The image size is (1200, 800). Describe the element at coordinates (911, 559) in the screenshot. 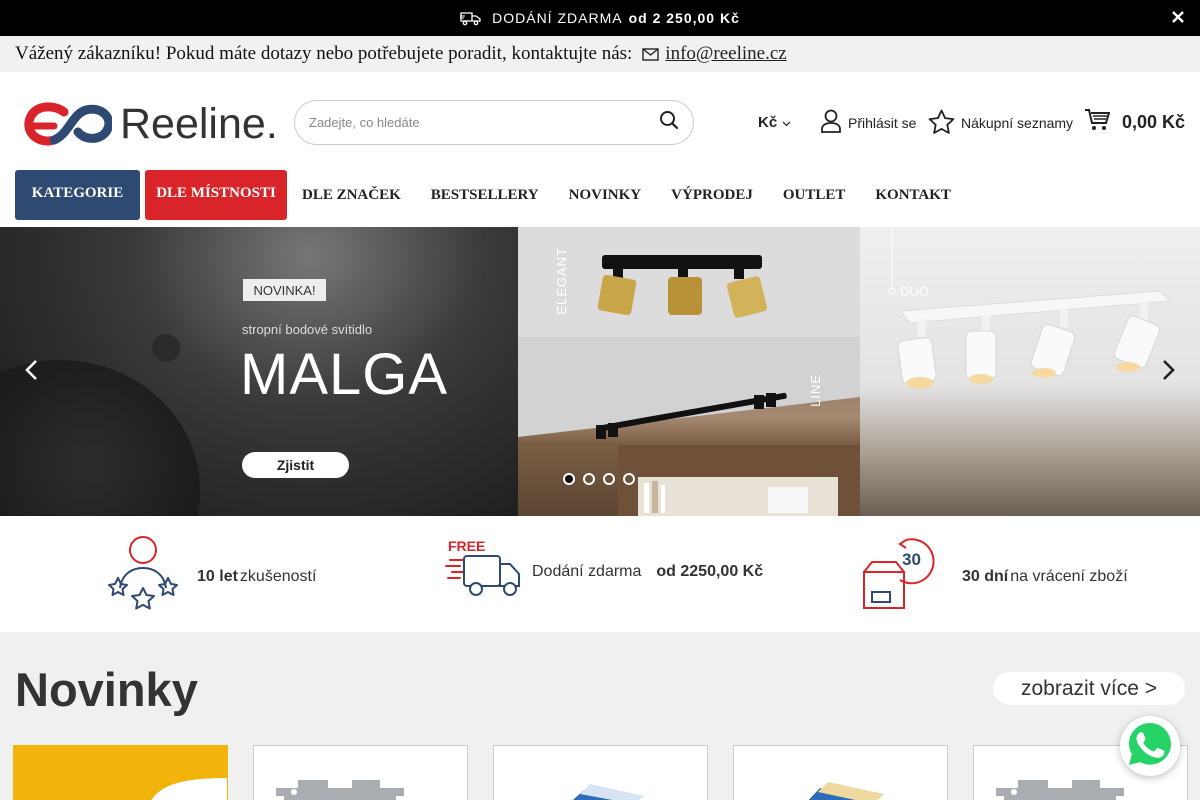

I see `svg-text: 30` at that location.